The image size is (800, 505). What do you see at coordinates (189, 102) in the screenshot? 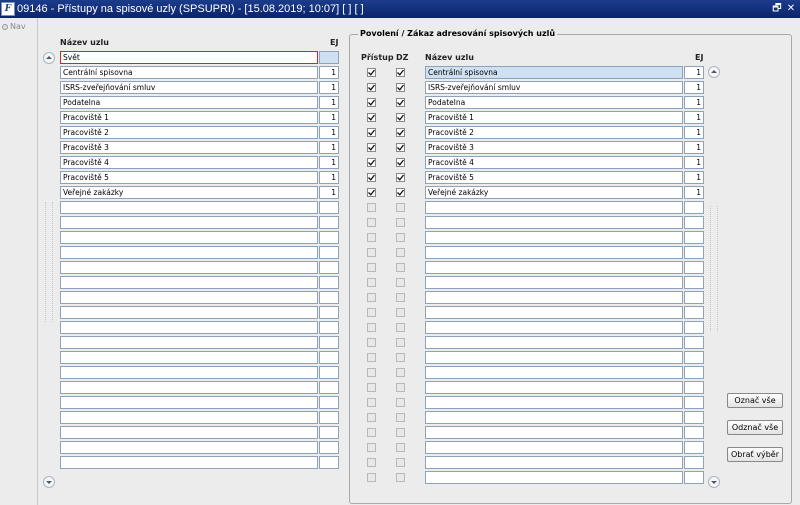
I see `left-name-cell: Podatelna` at bounding box center [189, 102].